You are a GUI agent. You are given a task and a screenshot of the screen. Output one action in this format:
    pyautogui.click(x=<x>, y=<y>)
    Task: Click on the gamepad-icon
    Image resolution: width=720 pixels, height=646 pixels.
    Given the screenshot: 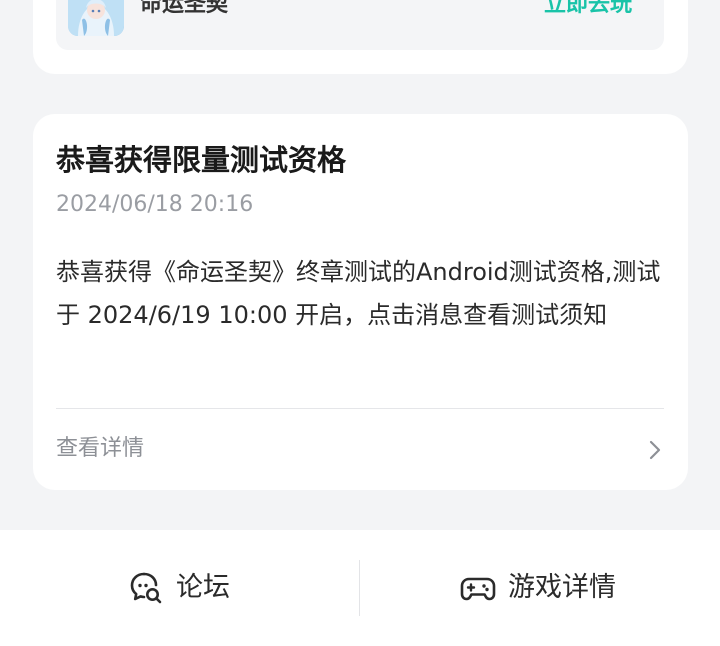 What is the action you would take?
    pyautogui.click(x=478, y=588)
    